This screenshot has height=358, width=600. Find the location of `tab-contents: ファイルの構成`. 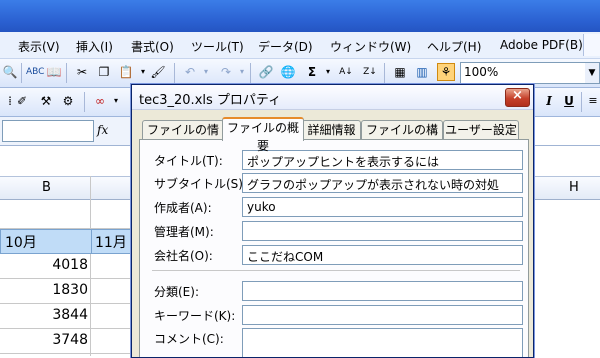

tab-contents: ファイルの構成 is located at coordinates (402, 137).